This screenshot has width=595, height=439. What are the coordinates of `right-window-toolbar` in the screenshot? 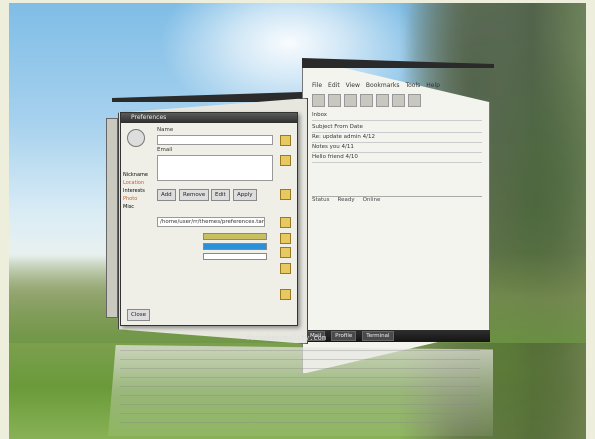 It's located at (397, 101).